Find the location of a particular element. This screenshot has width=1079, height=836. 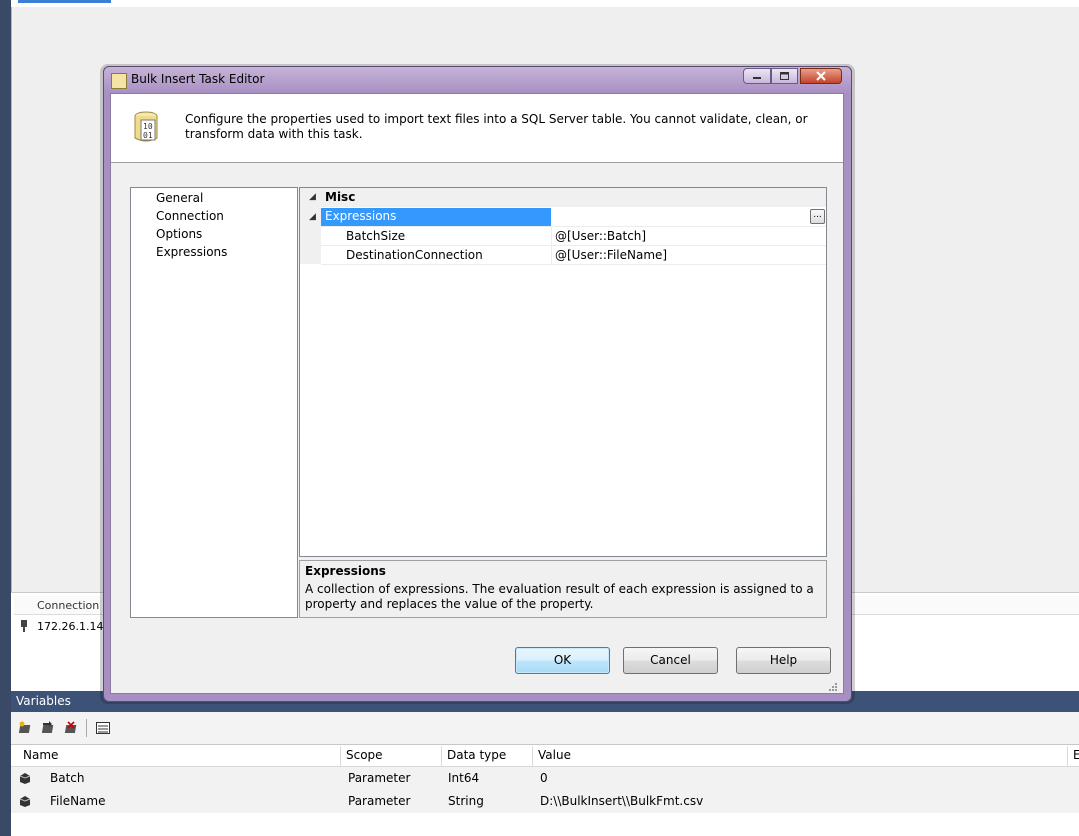

maximize-button is located at coordinates (784, 76).